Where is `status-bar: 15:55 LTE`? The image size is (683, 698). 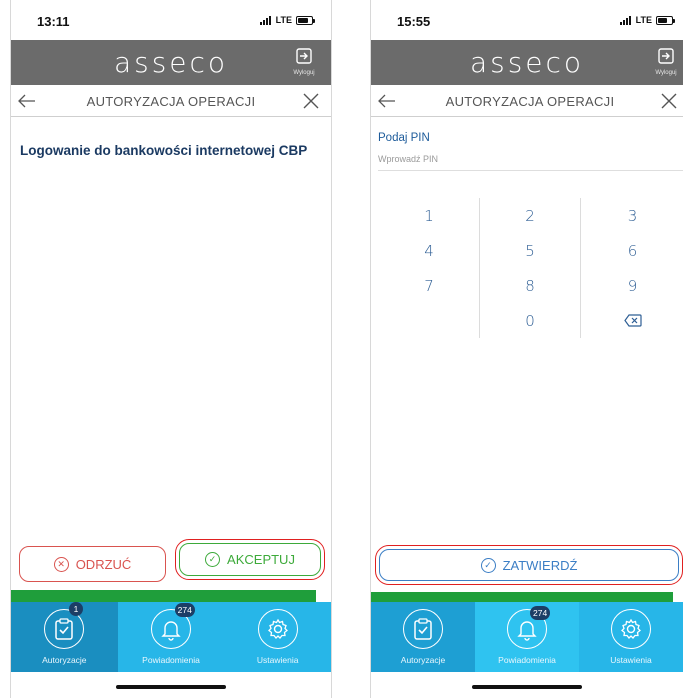
status-bar: 15:55 LTE is located at coordinates (527, 20).